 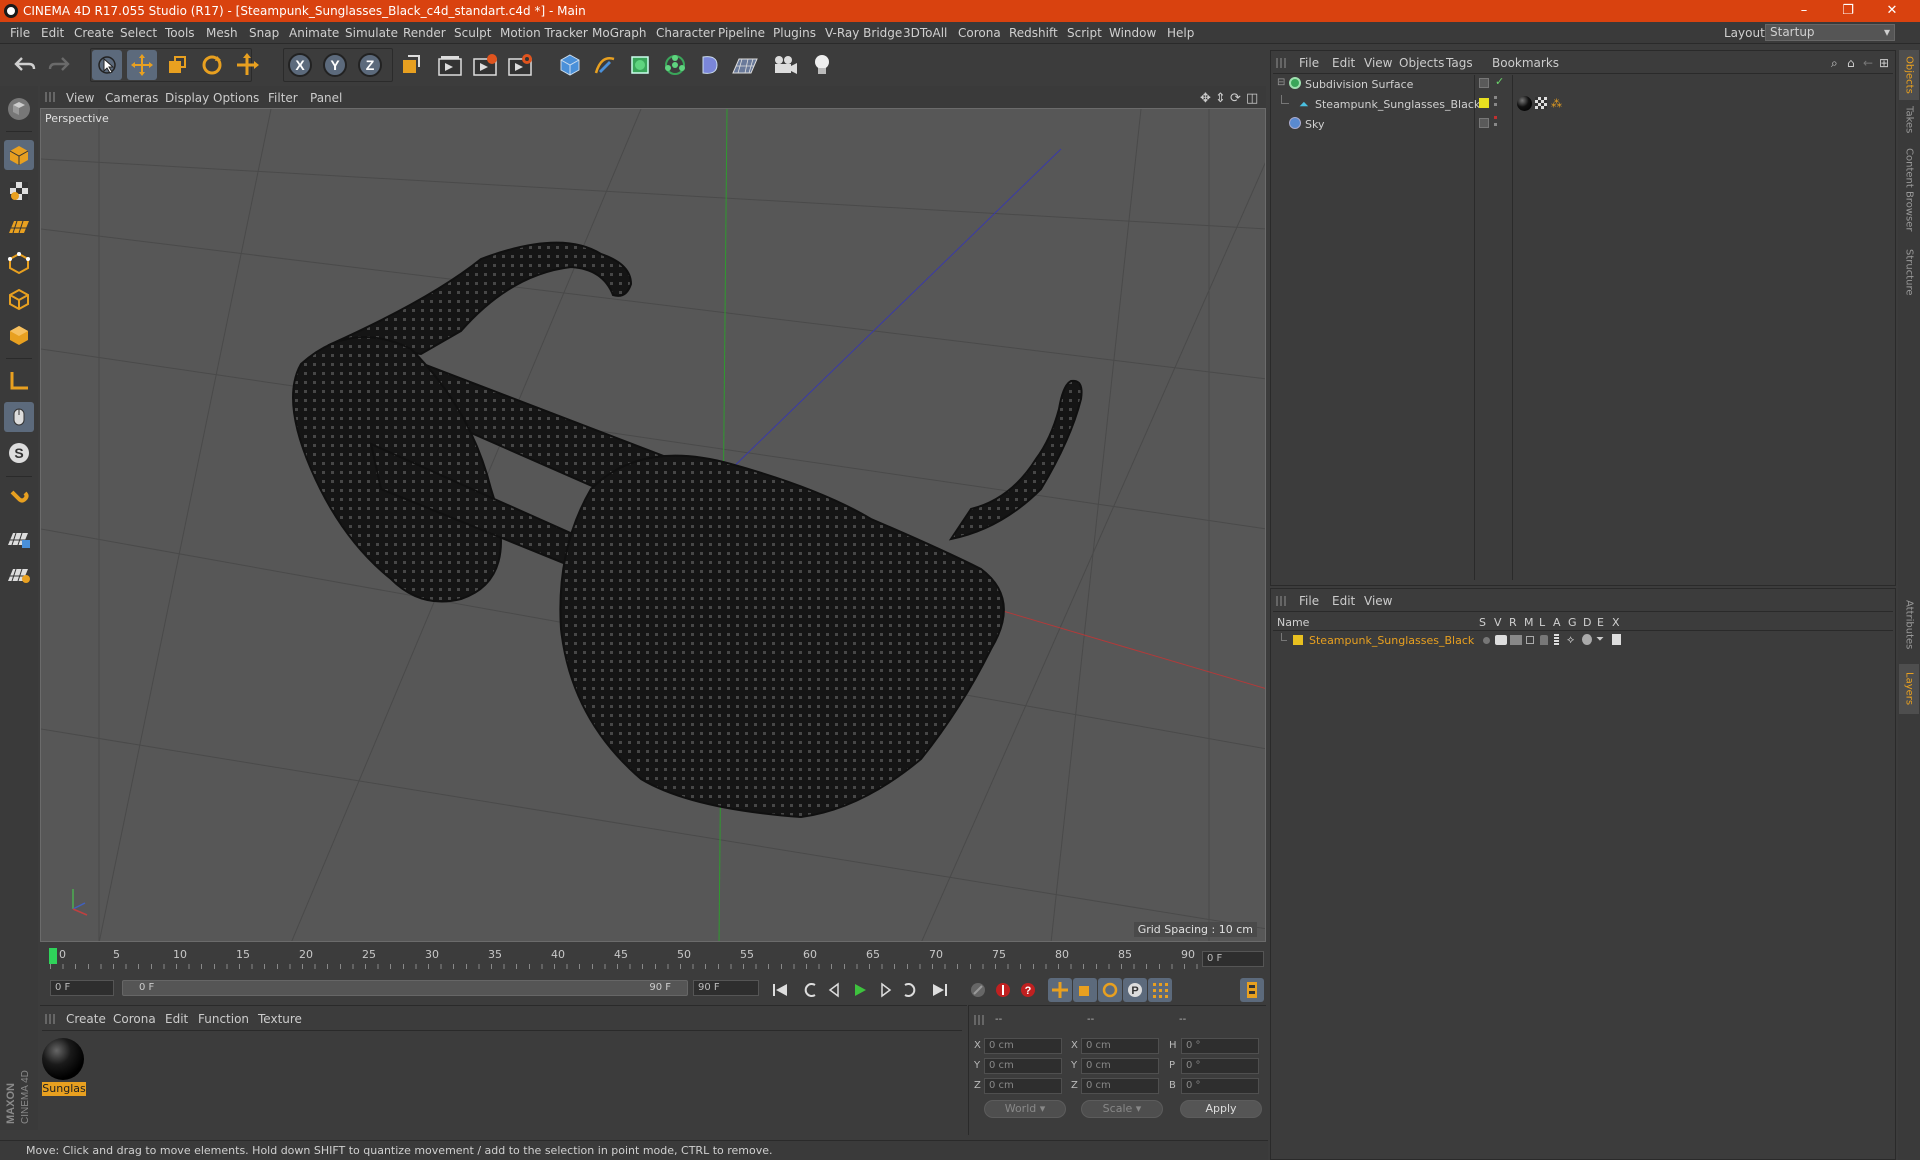 What do you see at coordinates (1120, 1086) in the screenshot?
I see `size-z-field: 0 cm` at bounding box center [1120, 1086].